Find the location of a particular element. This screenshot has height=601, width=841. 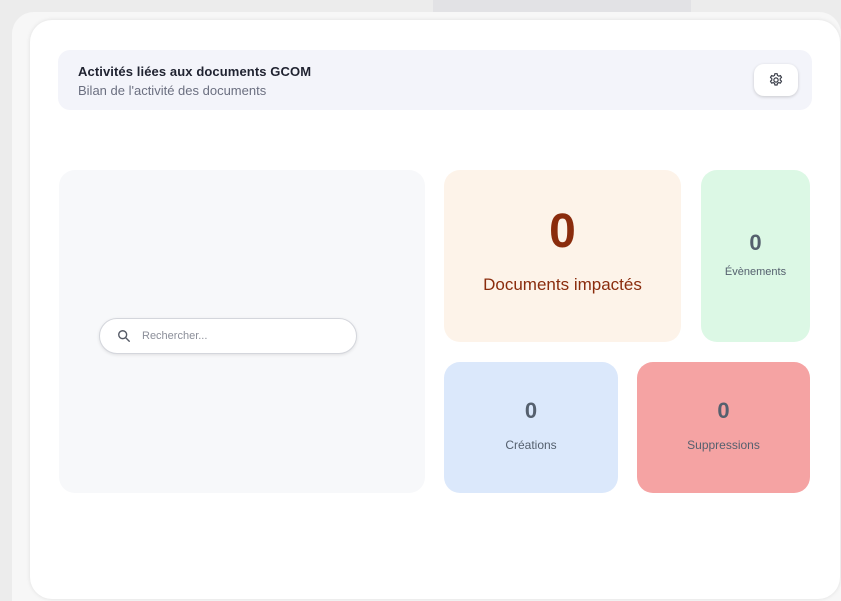

stat-creations-value: 0 is located at coordinates (531, 410).